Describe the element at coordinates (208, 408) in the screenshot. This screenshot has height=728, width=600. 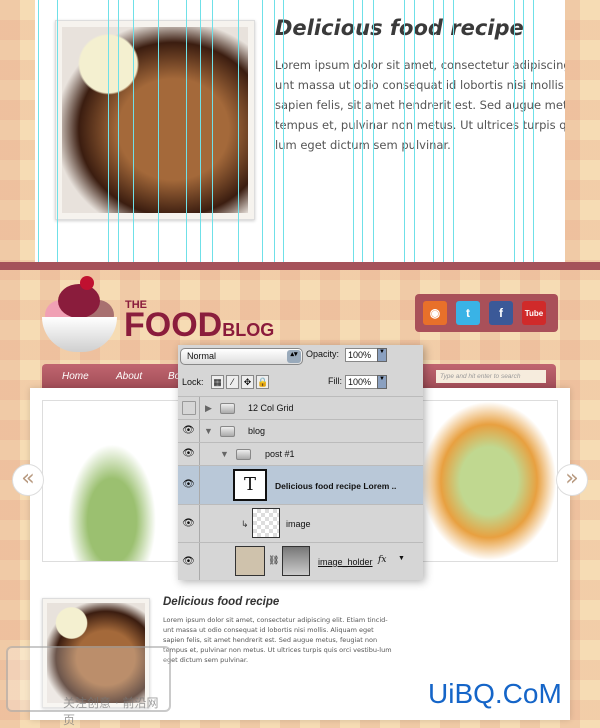
I see `expand-arrow-icon: ▶` at that location.